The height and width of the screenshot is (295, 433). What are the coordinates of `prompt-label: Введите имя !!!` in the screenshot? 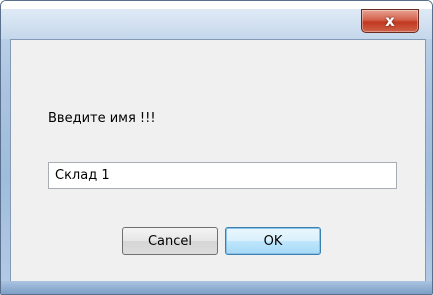 It's located at (102, 118).